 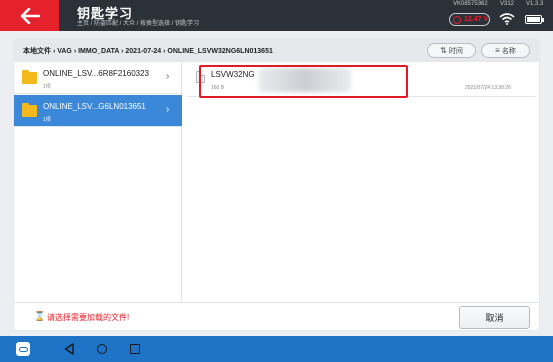 What do you see at coordinates (443, 50) in the screenshot?
I see `sort-icon: ⇅` at bounding box center [443, 50].